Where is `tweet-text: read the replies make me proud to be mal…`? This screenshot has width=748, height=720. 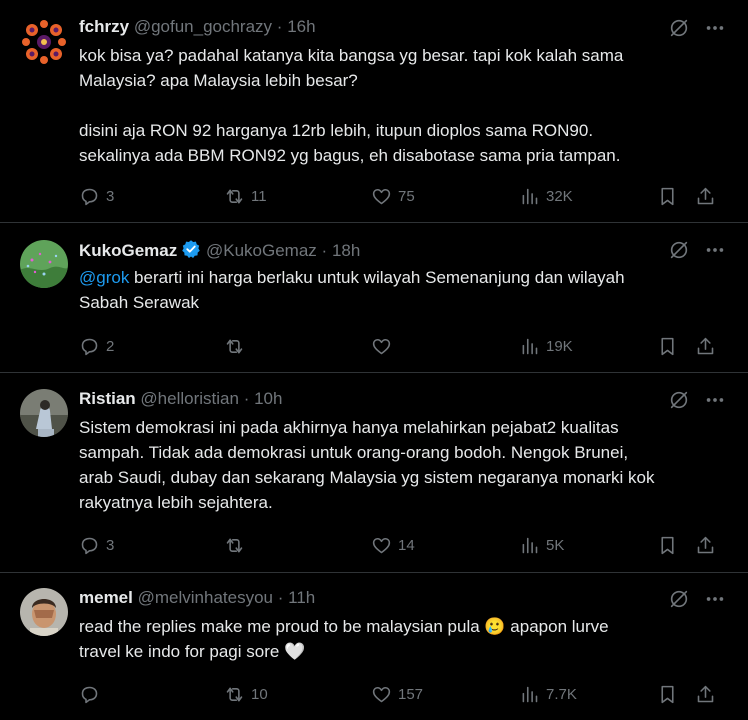
tweet-text: read the replies make me proud to be mal… is located at coordinates (404, 639).